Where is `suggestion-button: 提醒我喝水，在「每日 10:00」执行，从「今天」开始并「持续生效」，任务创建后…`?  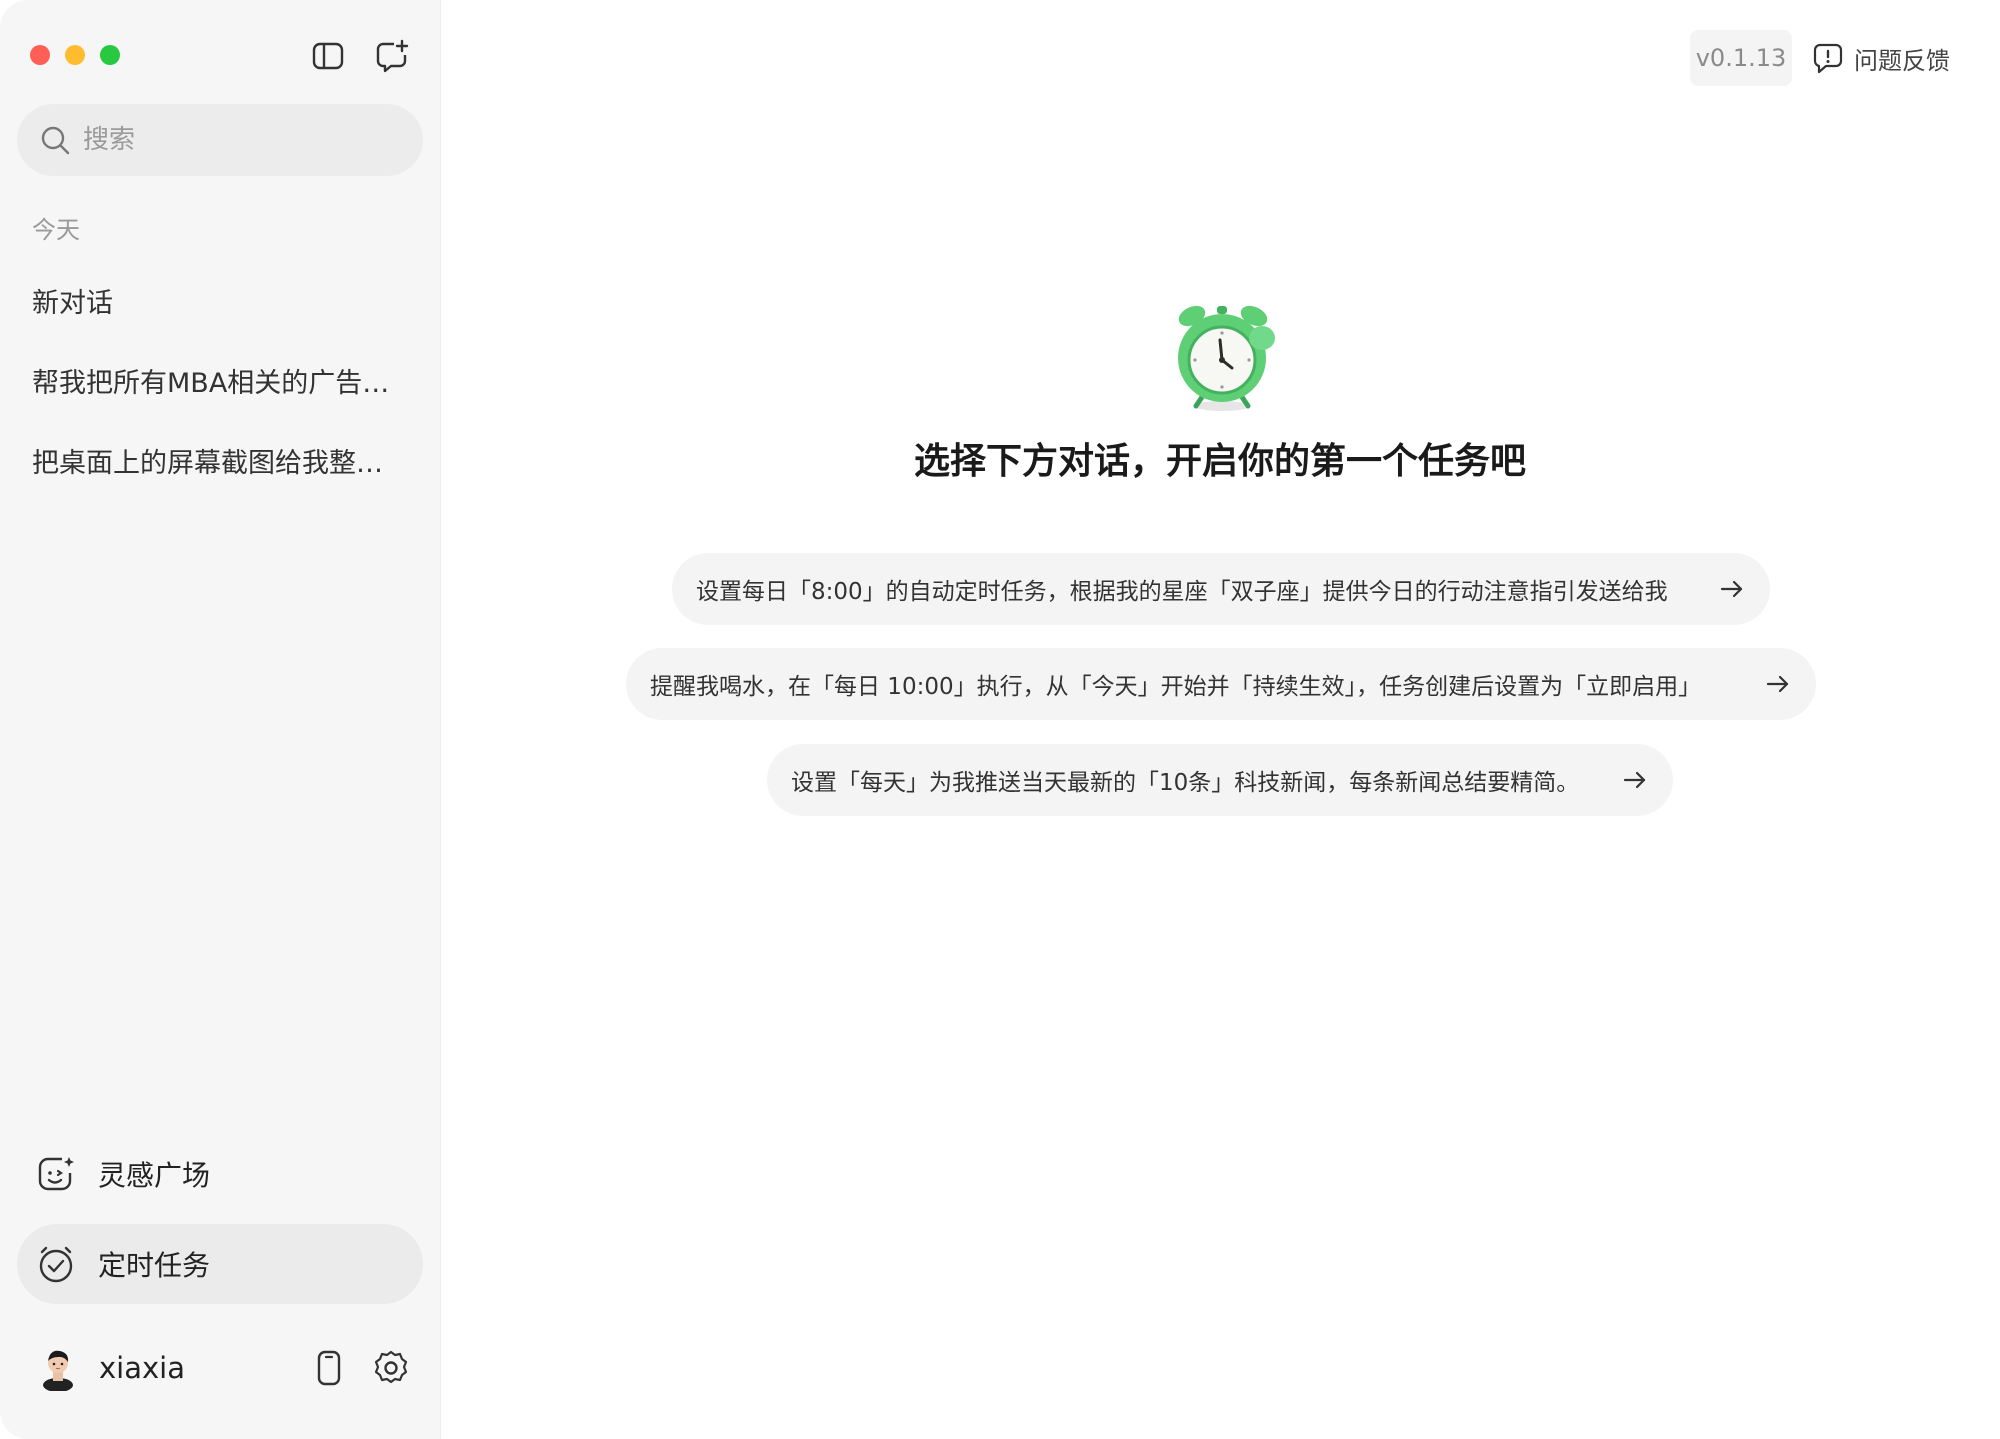 suggestion-button: 提醒我喝水，在「每日 10:00」执行，从「今天」开始并「持续生效」，任务创建后… is located at coordinates (1221, 684).